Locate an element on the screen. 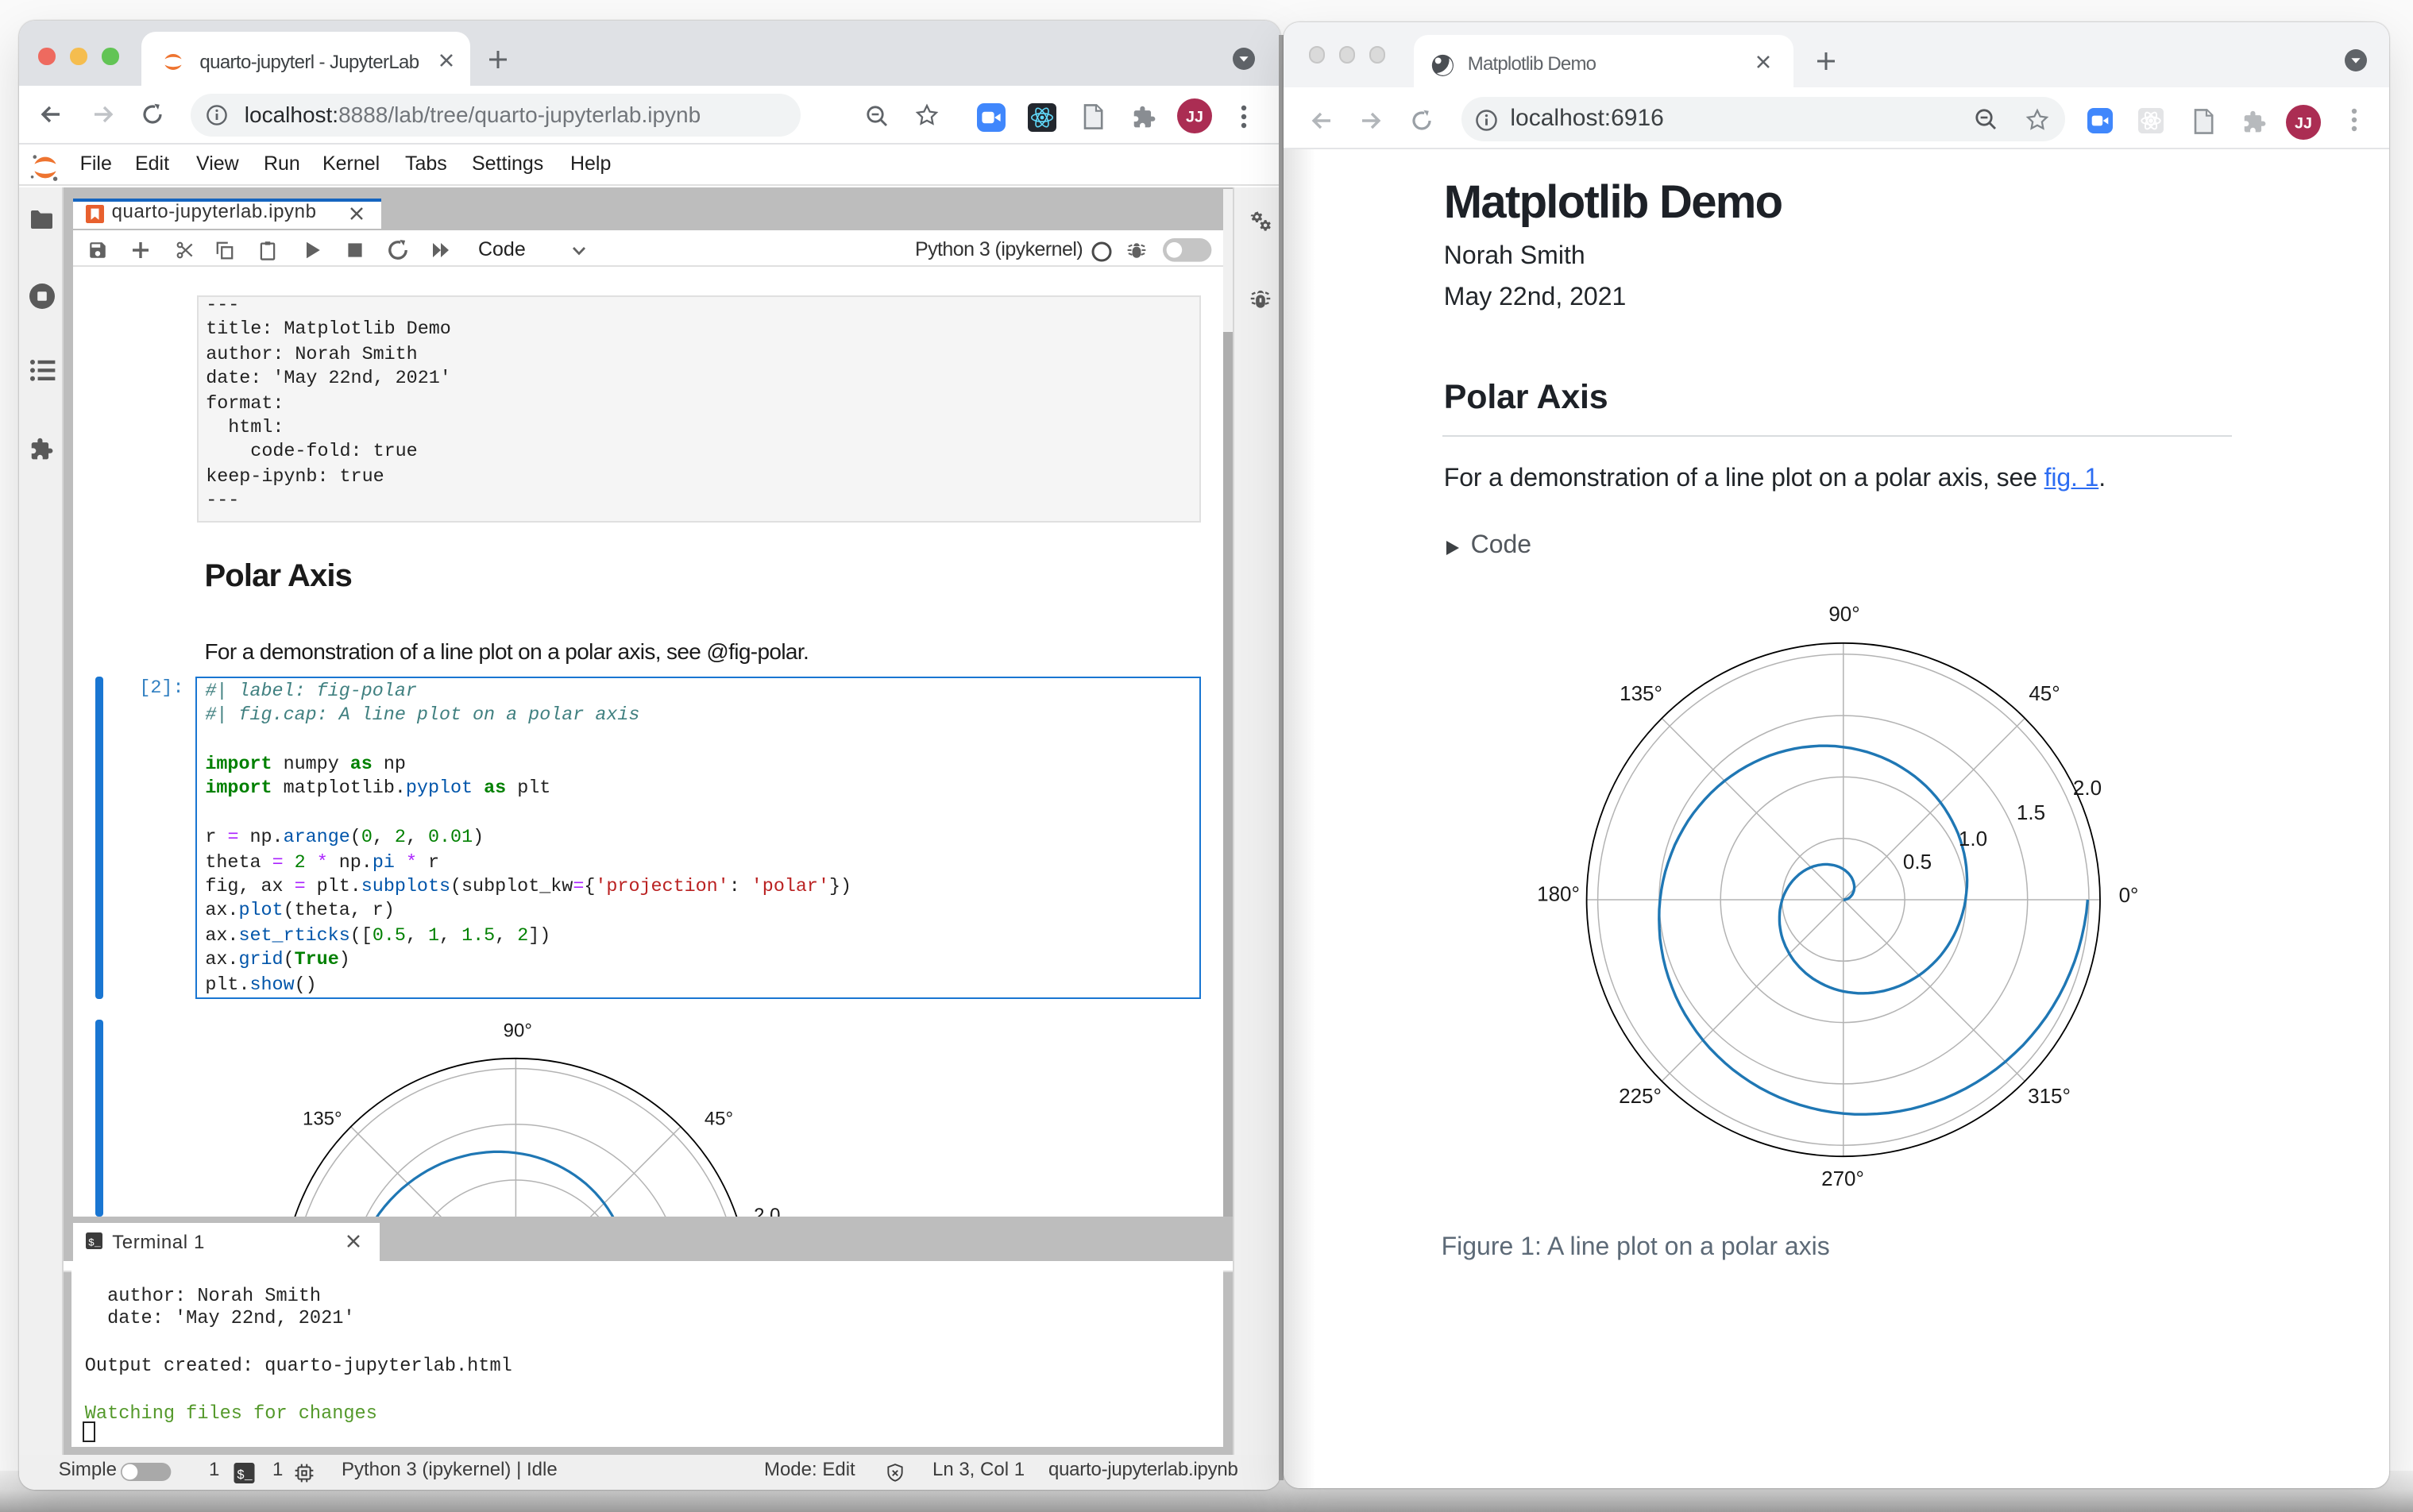  svg-text: 1.5 is located at coordinates (2031, 812).